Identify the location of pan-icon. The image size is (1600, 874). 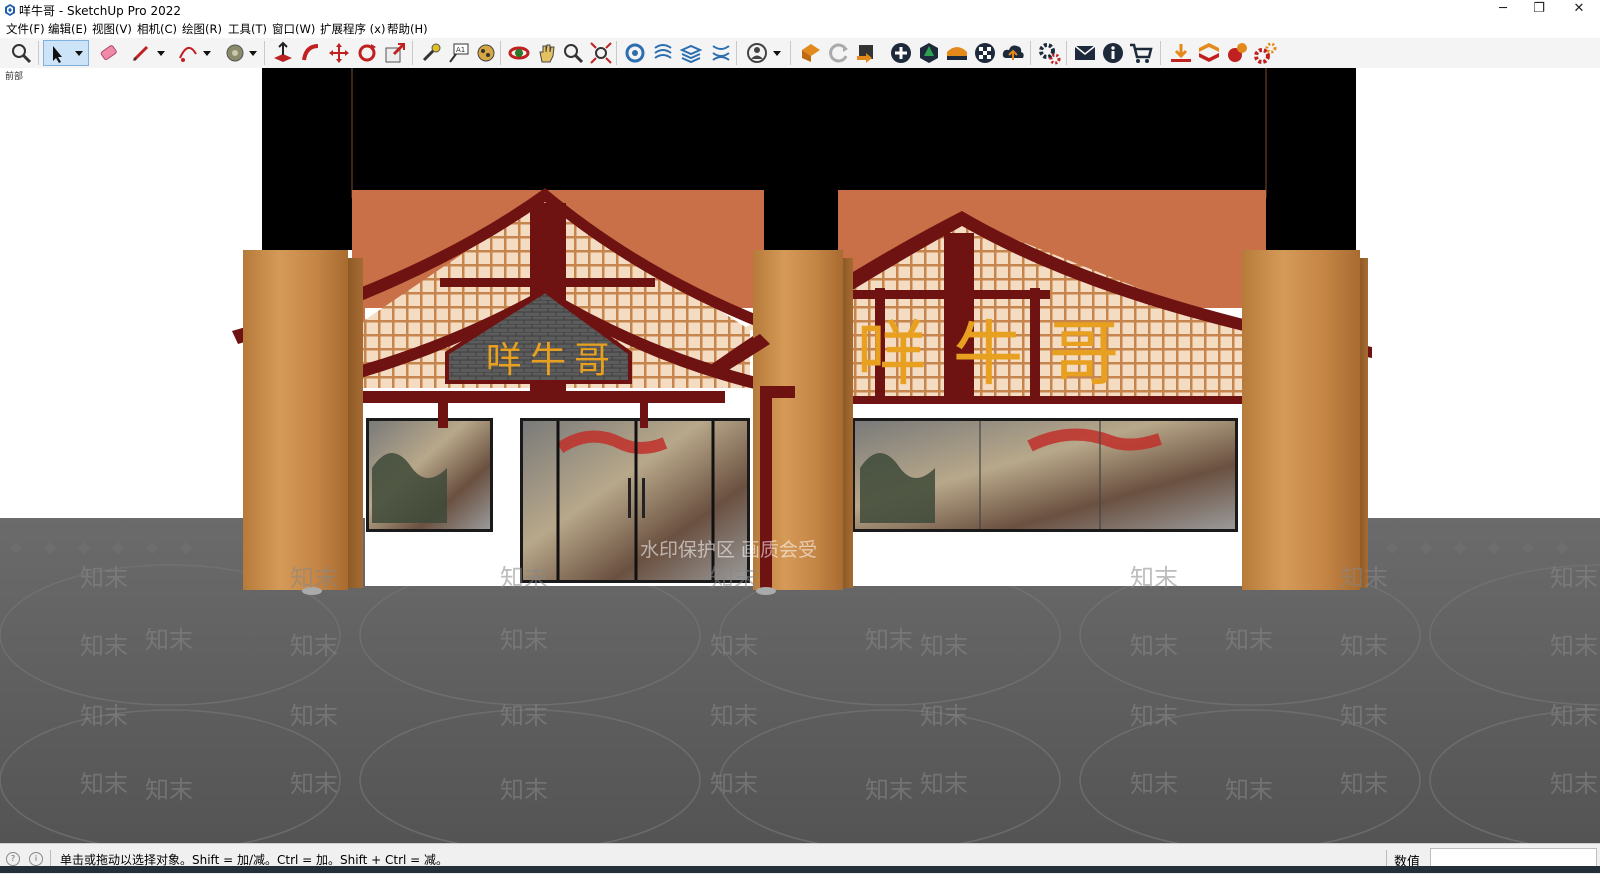
(547, 53).